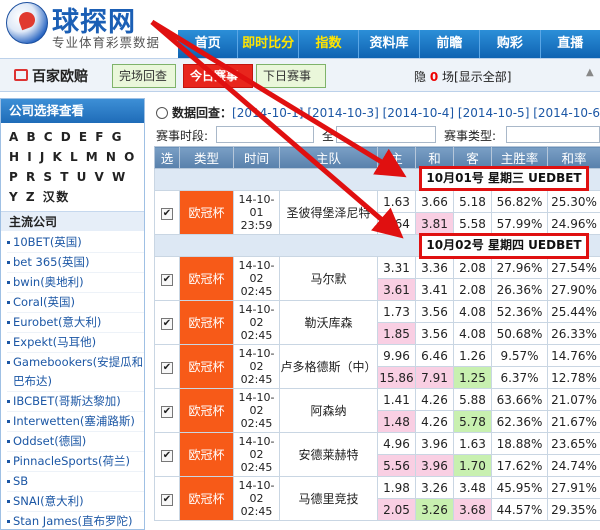 Image resolution: width=600 pixels, height=530 pixels. What do you see at coordinates (75, 283) in the screenshot?
I see `company-item: bwin(奥地利)` at bounding box center [75, 283].